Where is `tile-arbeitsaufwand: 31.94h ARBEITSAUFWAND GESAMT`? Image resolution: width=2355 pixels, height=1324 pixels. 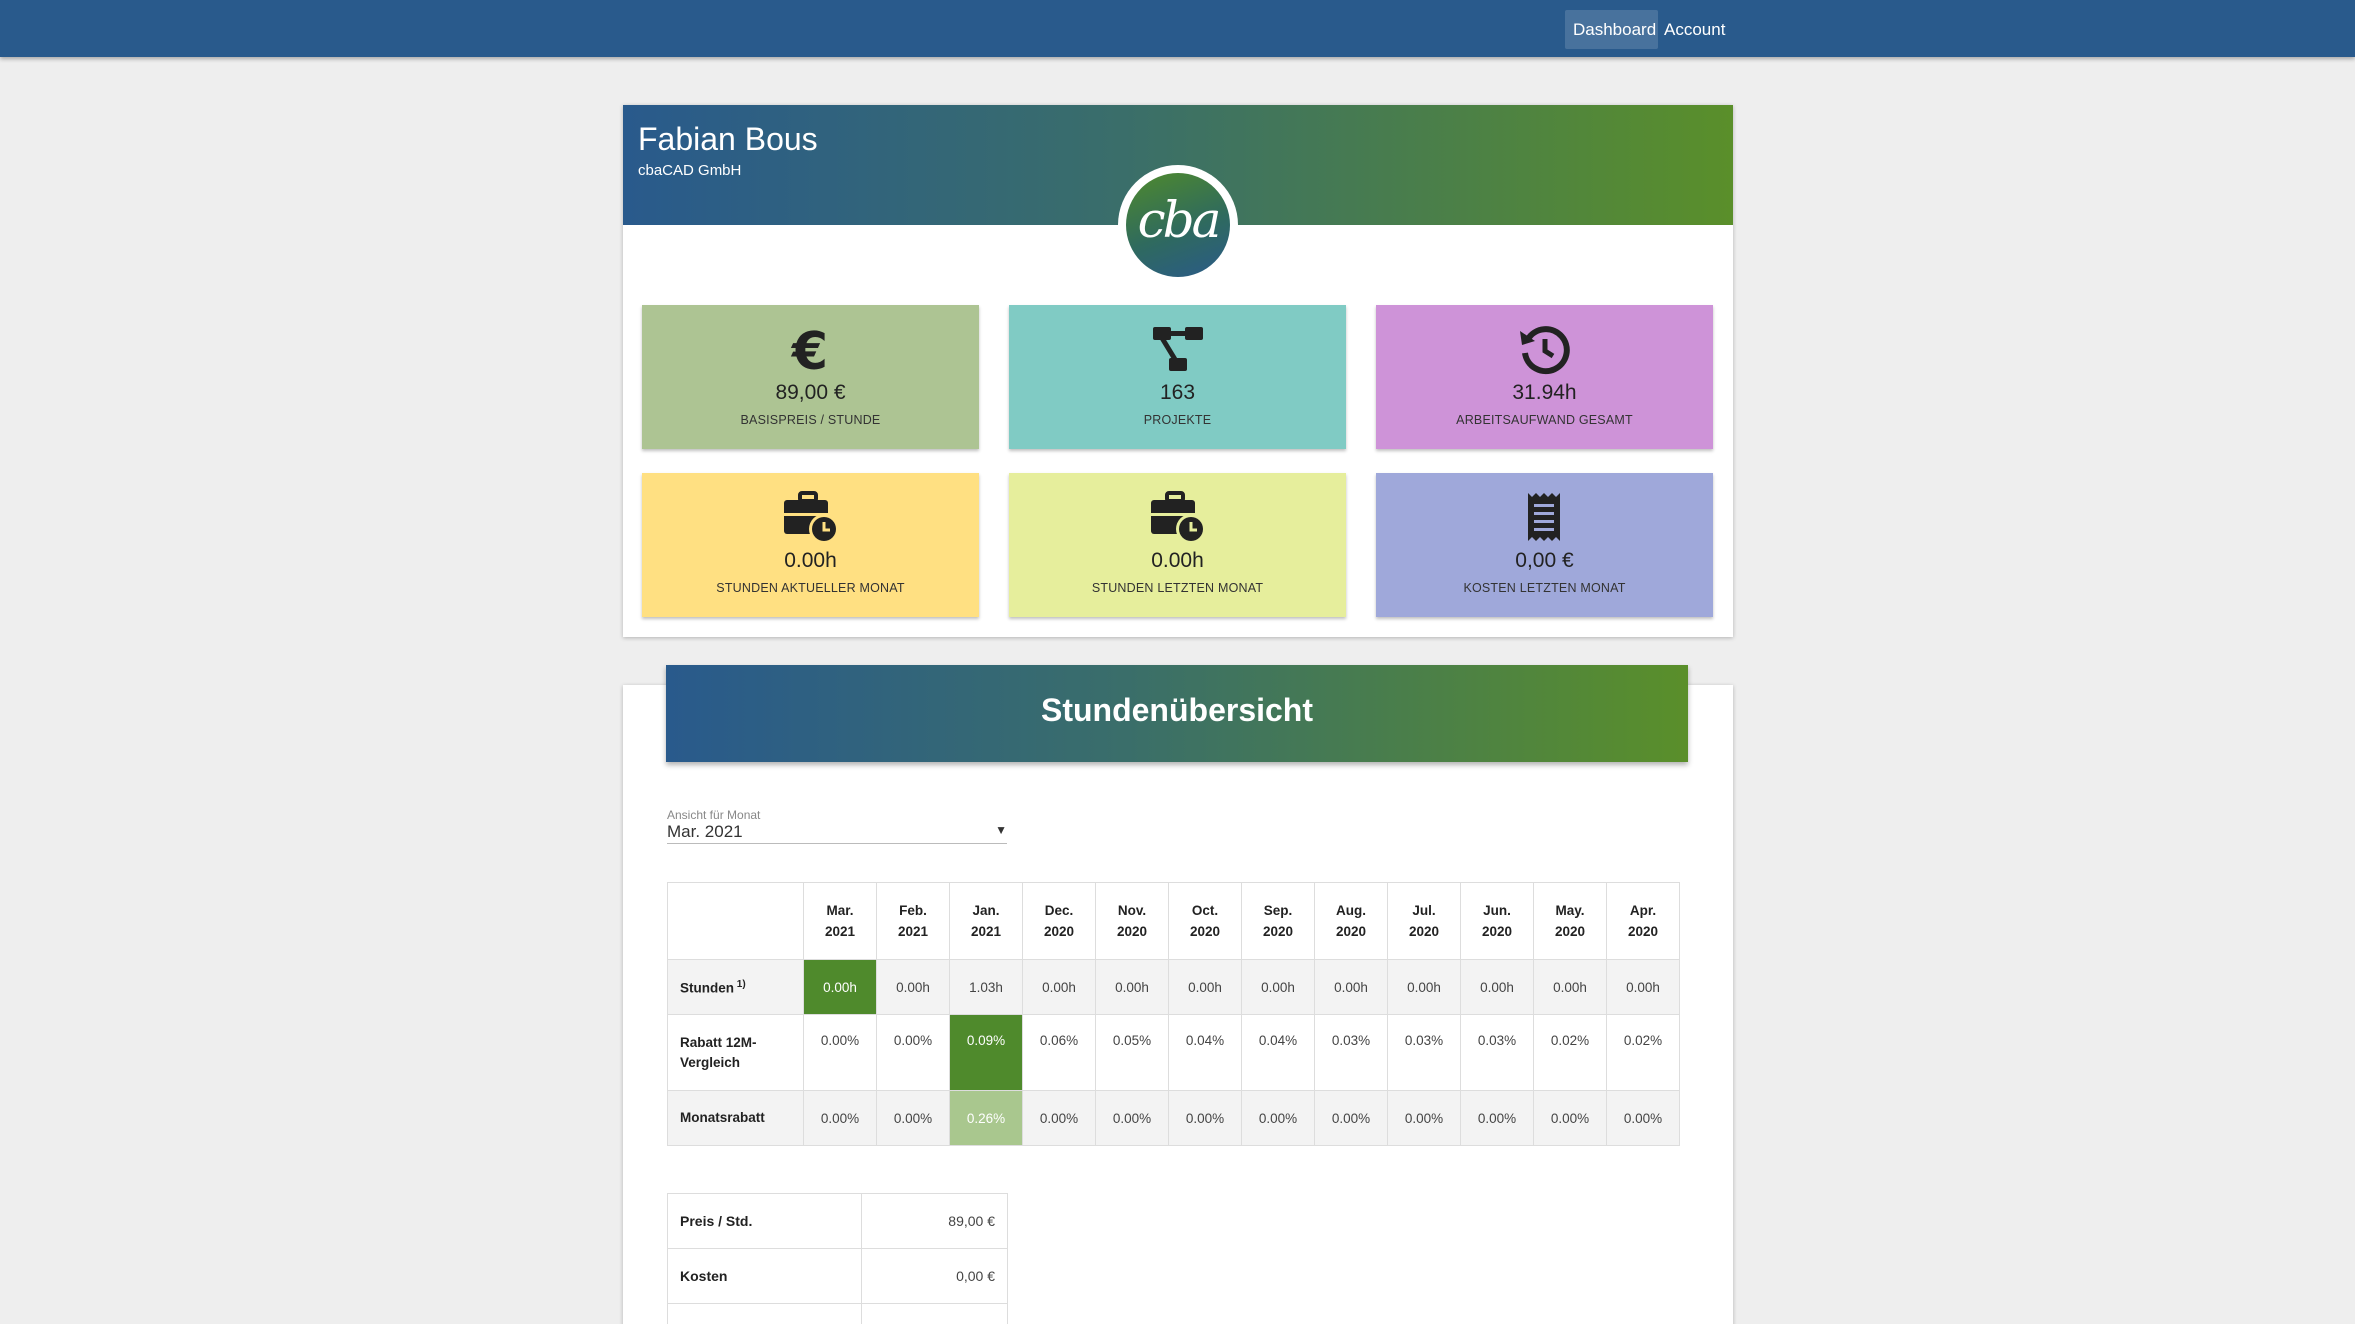
tile-arbeitsaufwand: 31.94h ARBEITSAUFWAND GESAMT is located at coordinates (1544, 377).